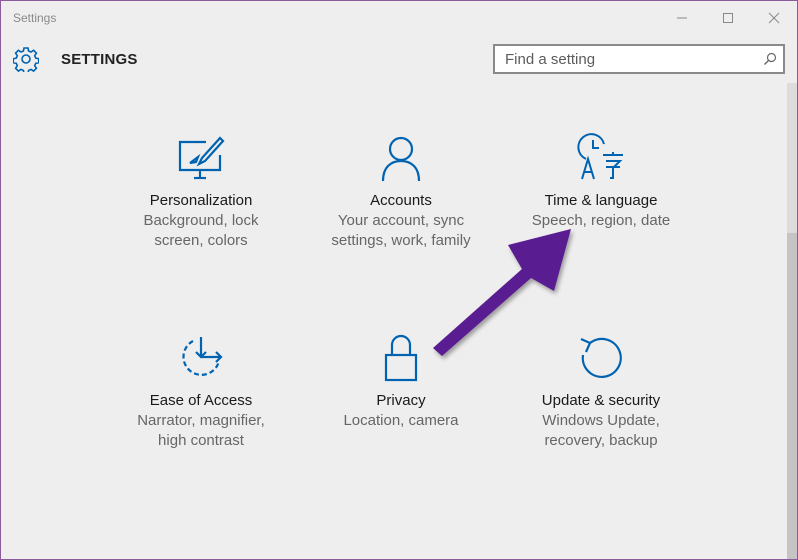  I want to click on tile-title: Update & security, so click(601, 400).